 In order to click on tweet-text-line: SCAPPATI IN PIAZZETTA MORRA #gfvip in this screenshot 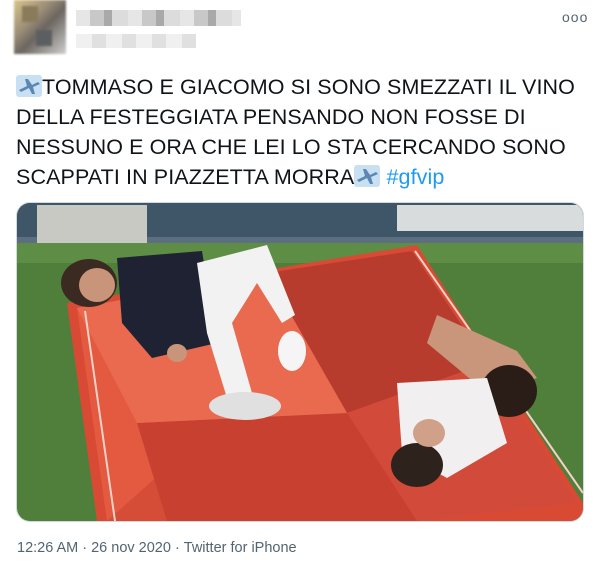, I will do `click(299, 177)`.